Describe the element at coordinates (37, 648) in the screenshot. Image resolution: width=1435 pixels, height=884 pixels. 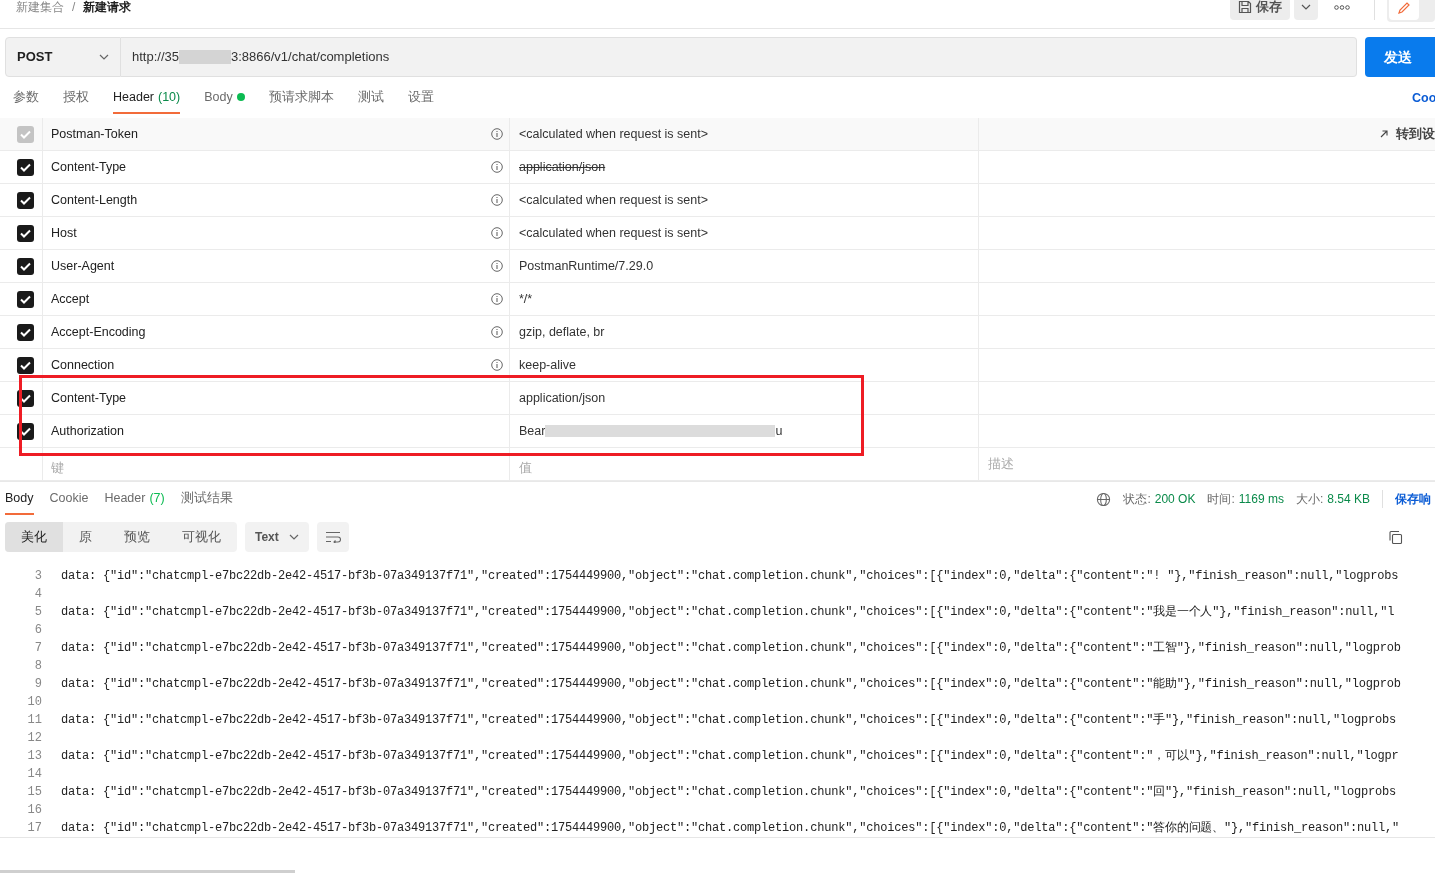
I see `line-number: 7` at that location.